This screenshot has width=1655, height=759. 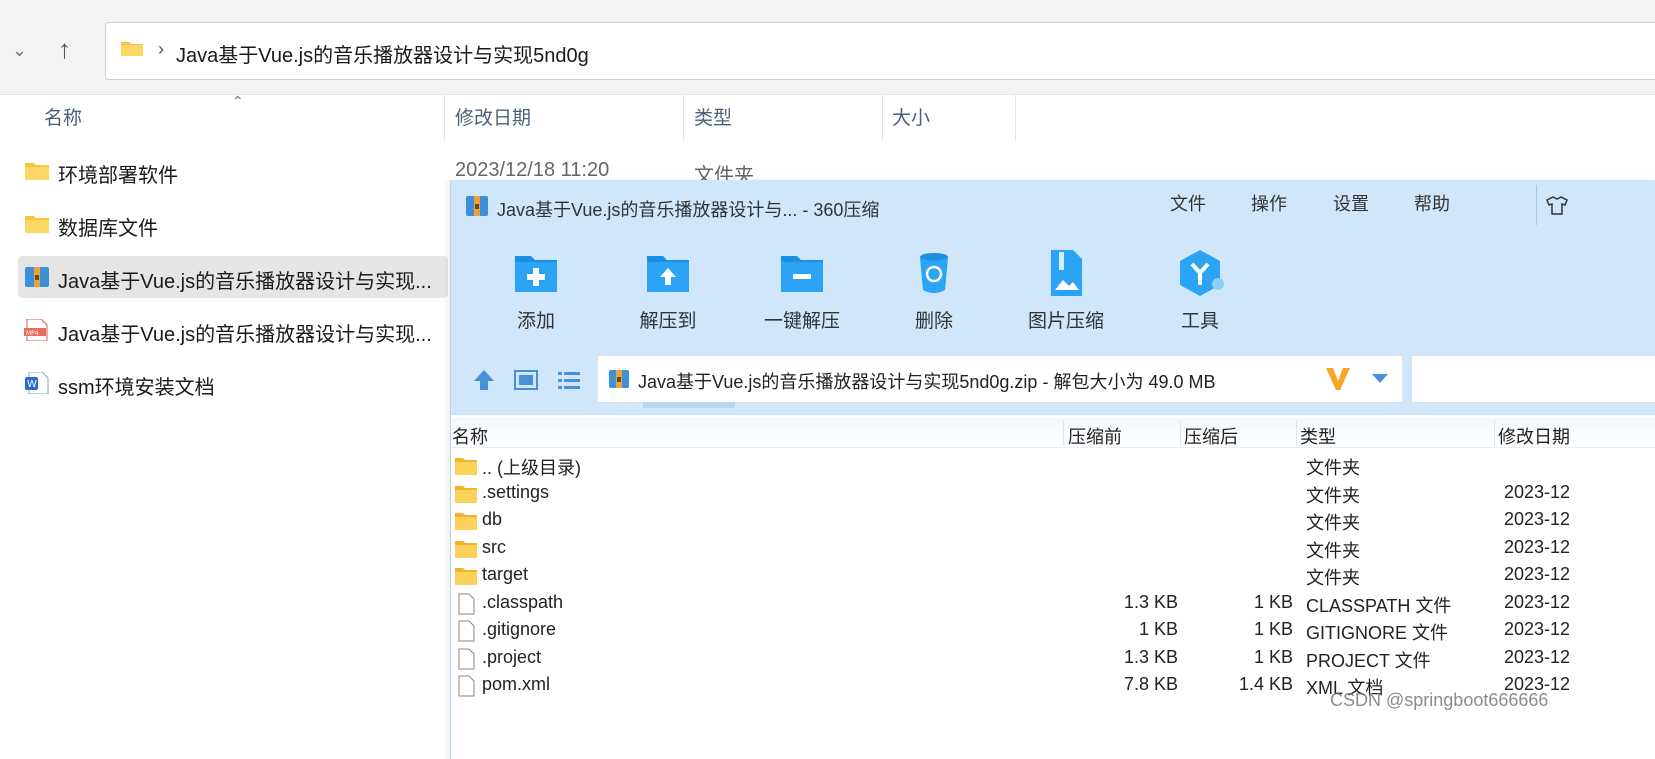 I want to click on list-view-icon, so click(x=569, y=380).